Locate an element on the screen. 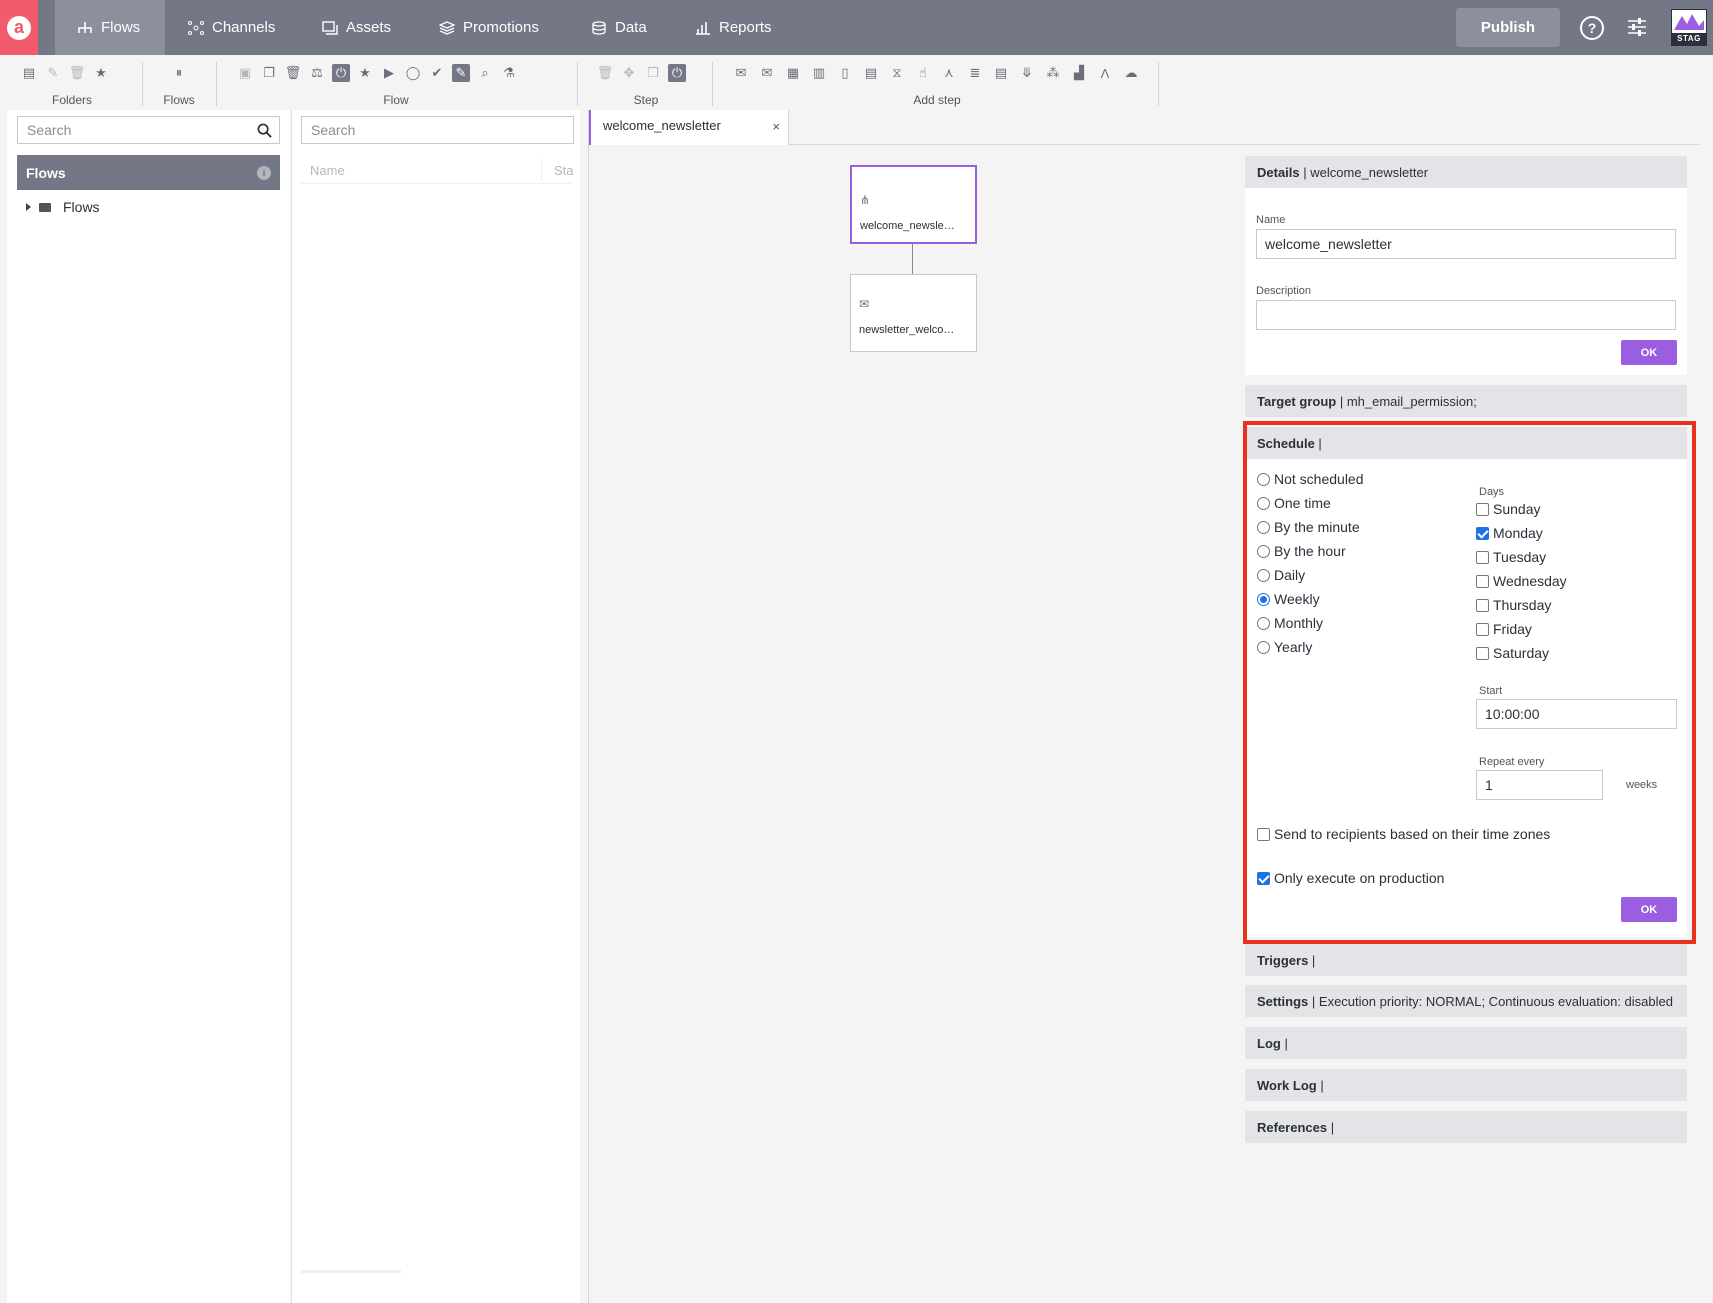 This screenshot has width=1713, height=1303. split-step-icon: ⋏ is located at coordinates (949, 73).